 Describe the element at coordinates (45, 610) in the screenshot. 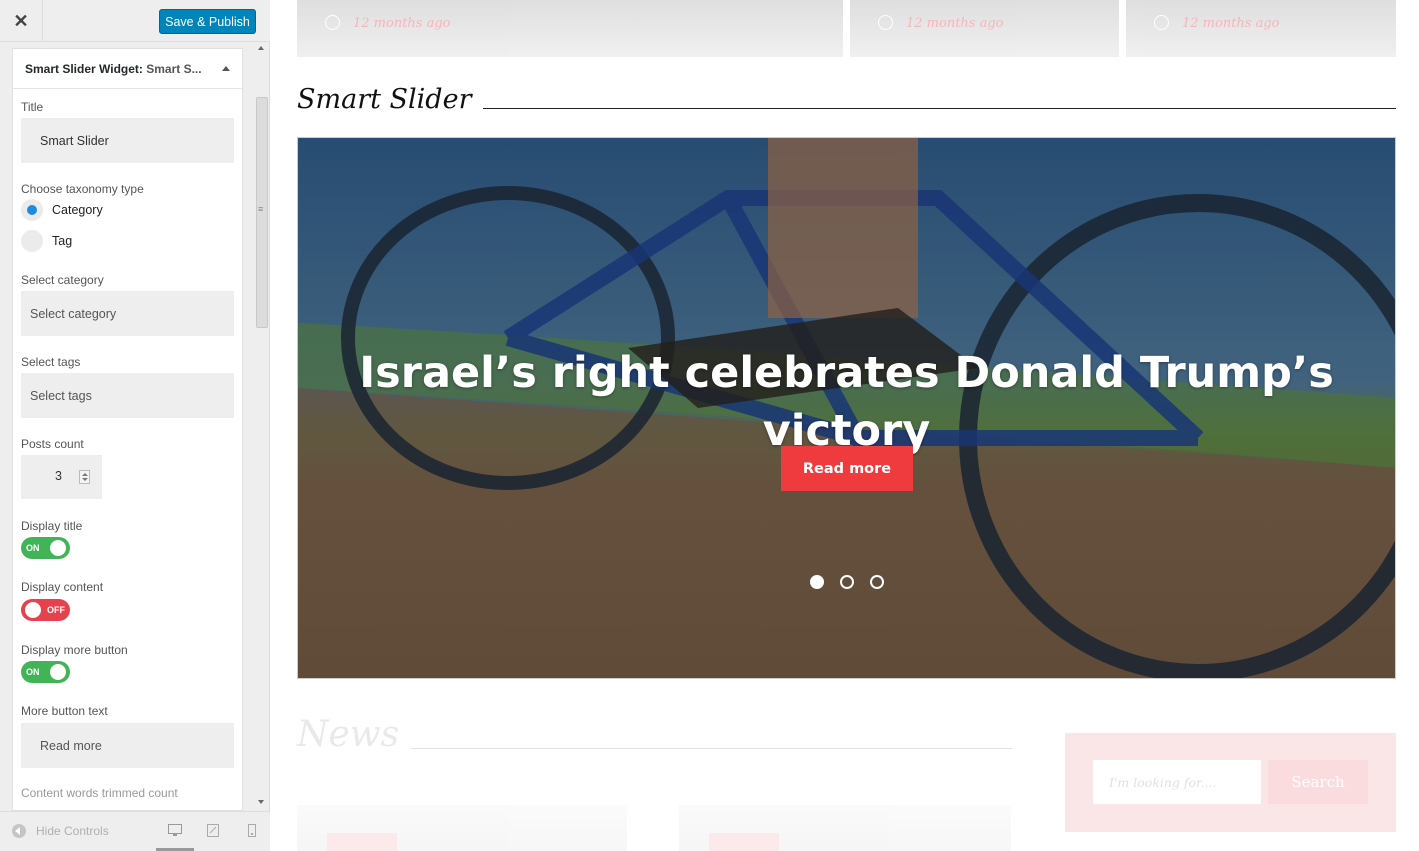

I see `display-content-toggle: OFF` at that location.